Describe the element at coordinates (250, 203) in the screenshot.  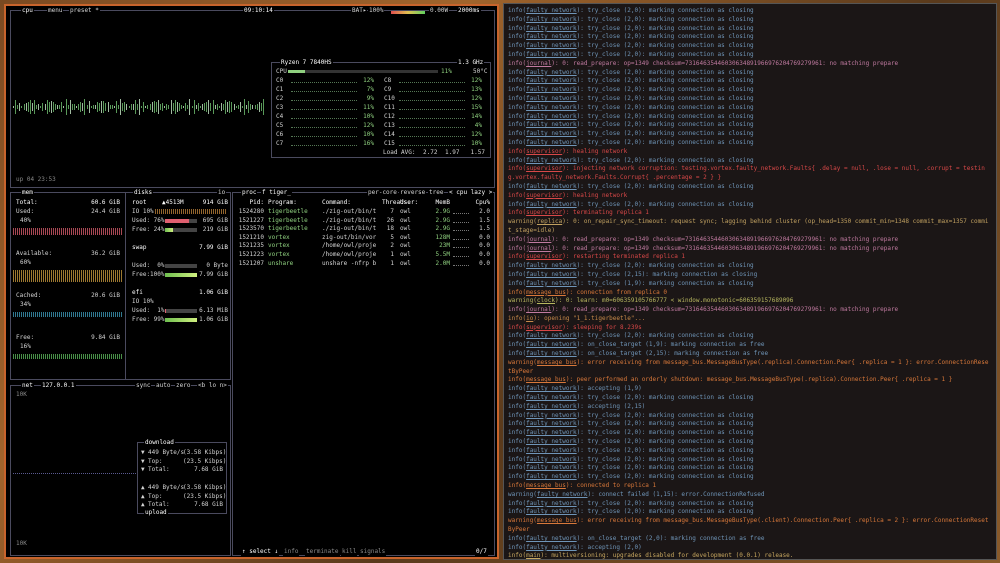
I see `proc-column-header: Pid:` at that location.